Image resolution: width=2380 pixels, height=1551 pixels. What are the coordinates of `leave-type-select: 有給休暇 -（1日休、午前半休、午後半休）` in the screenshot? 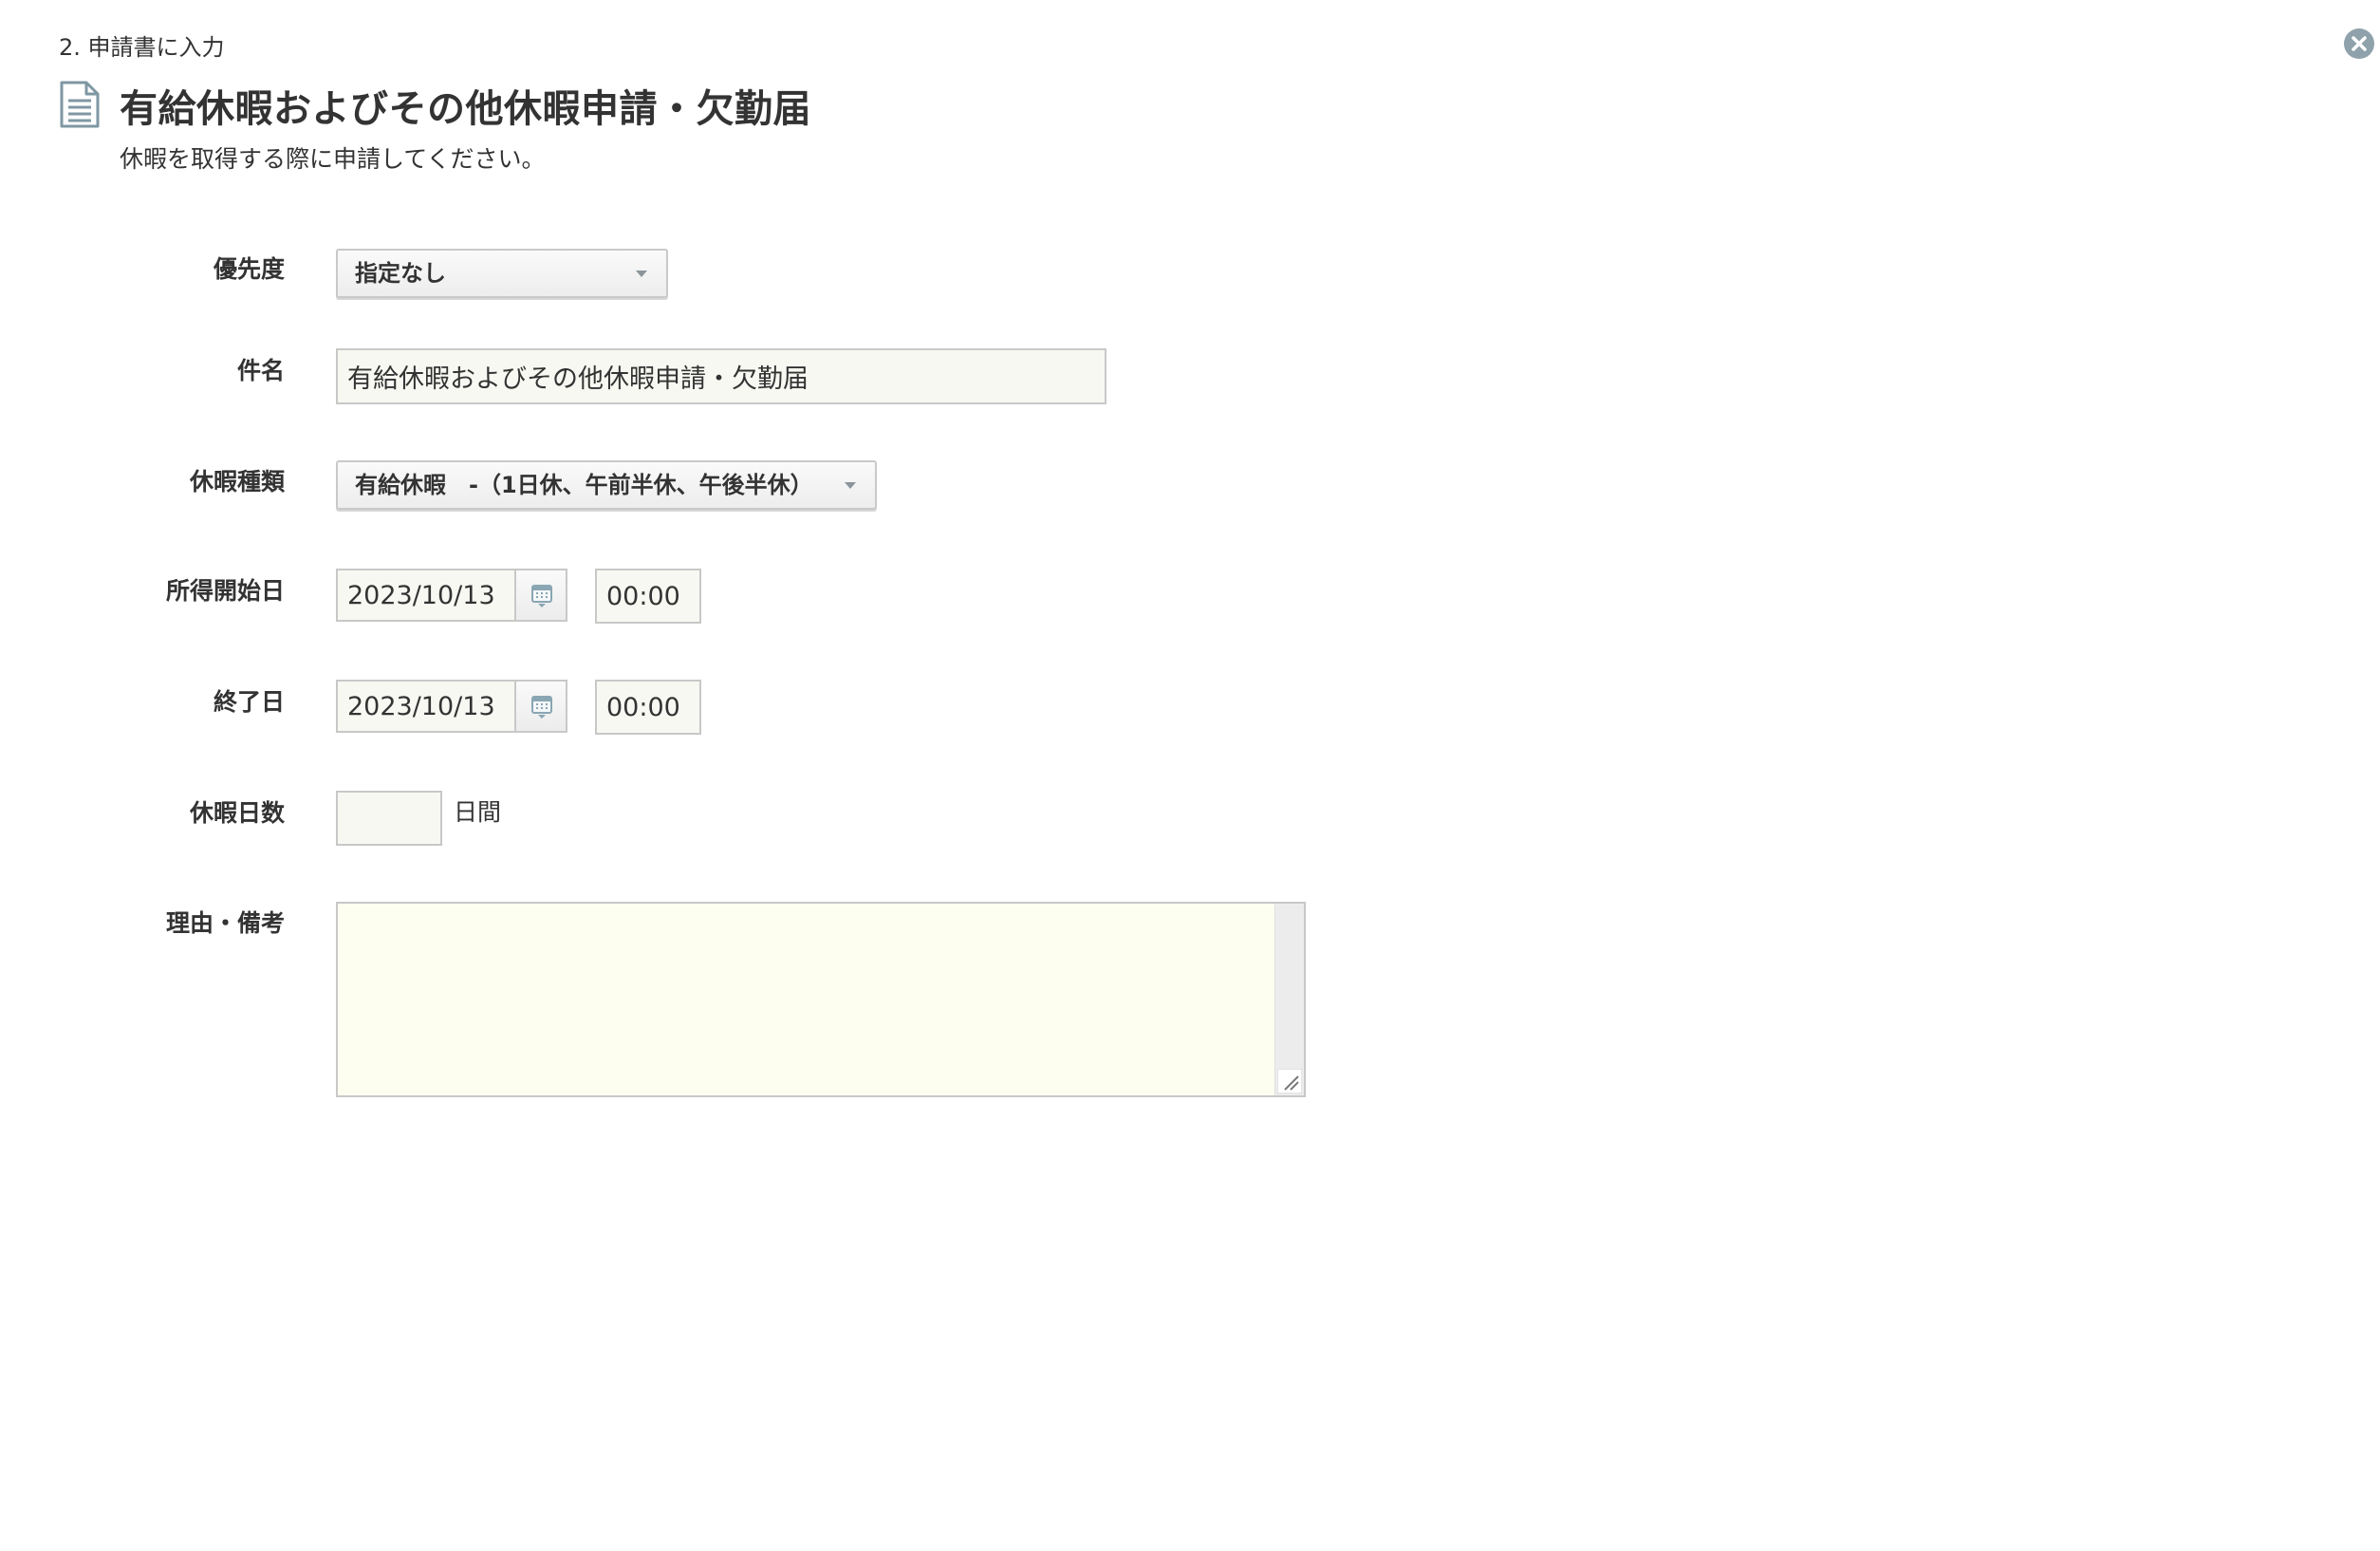 It's located at (606, 485).